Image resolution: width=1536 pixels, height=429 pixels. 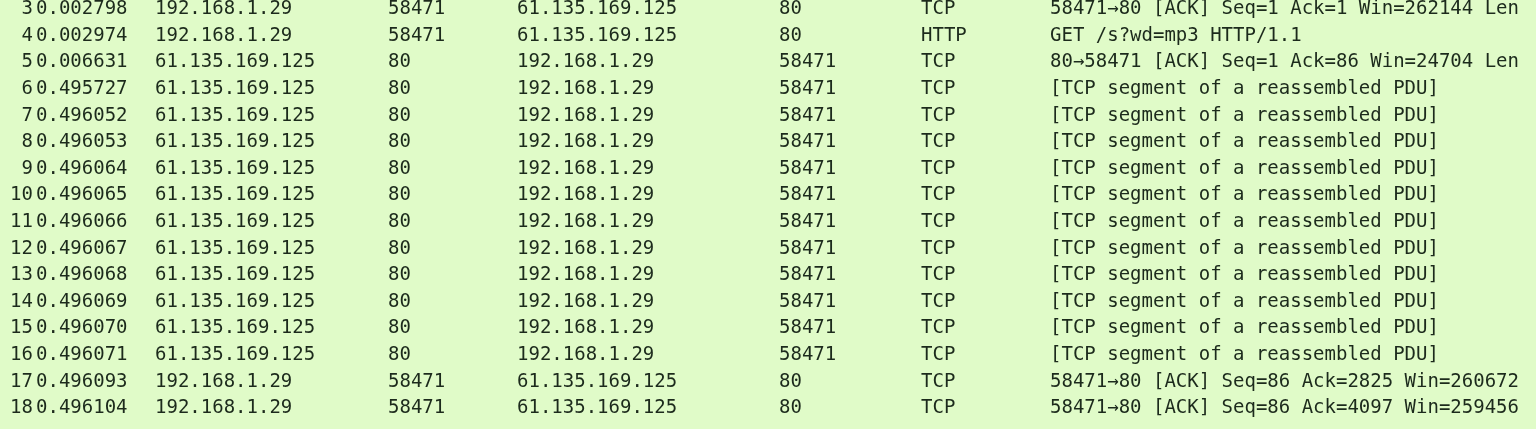 I want to click on time-cell: 0.496069, so click(x=82, y=299).